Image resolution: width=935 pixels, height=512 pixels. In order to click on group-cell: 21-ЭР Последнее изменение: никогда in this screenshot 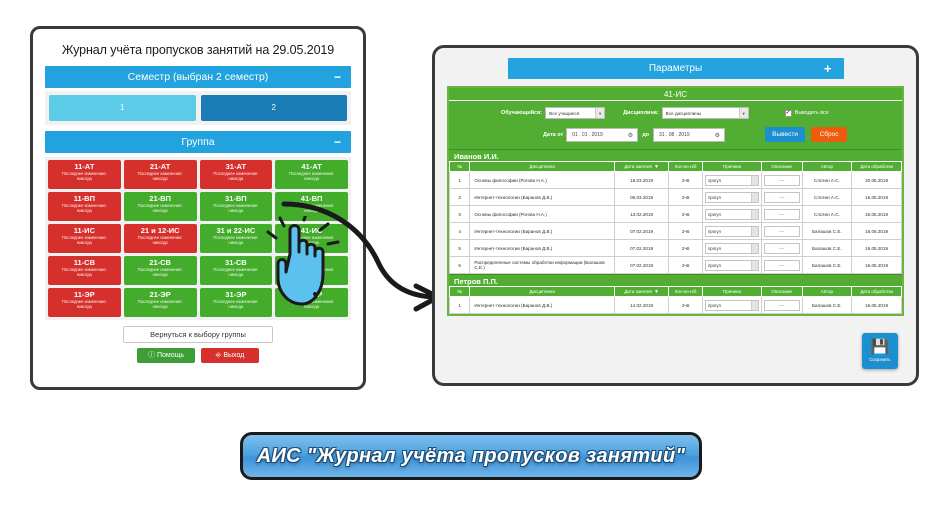, I will do `click(160, 302)`.